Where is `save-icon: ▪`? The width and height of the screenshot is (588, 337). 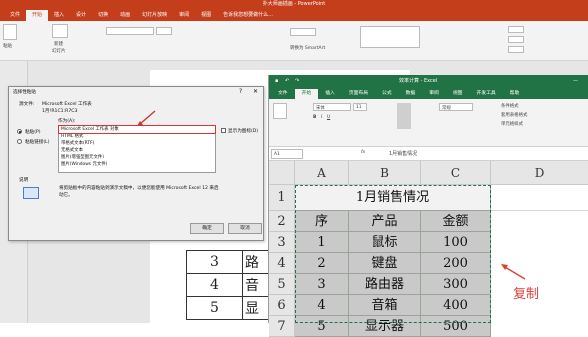 save-icon: ▪ is located at coordinates (276, 81).